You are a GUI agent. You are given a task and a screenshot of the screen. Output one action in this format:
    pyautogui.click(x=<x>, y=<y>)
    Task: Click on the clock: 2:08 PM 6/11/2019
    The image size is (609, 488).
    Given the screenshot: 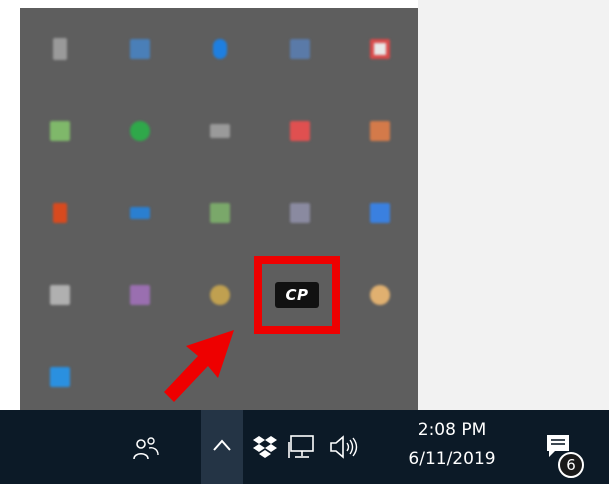 What is the action you would take?
    pyautogui.click(x=452, y=445)
    